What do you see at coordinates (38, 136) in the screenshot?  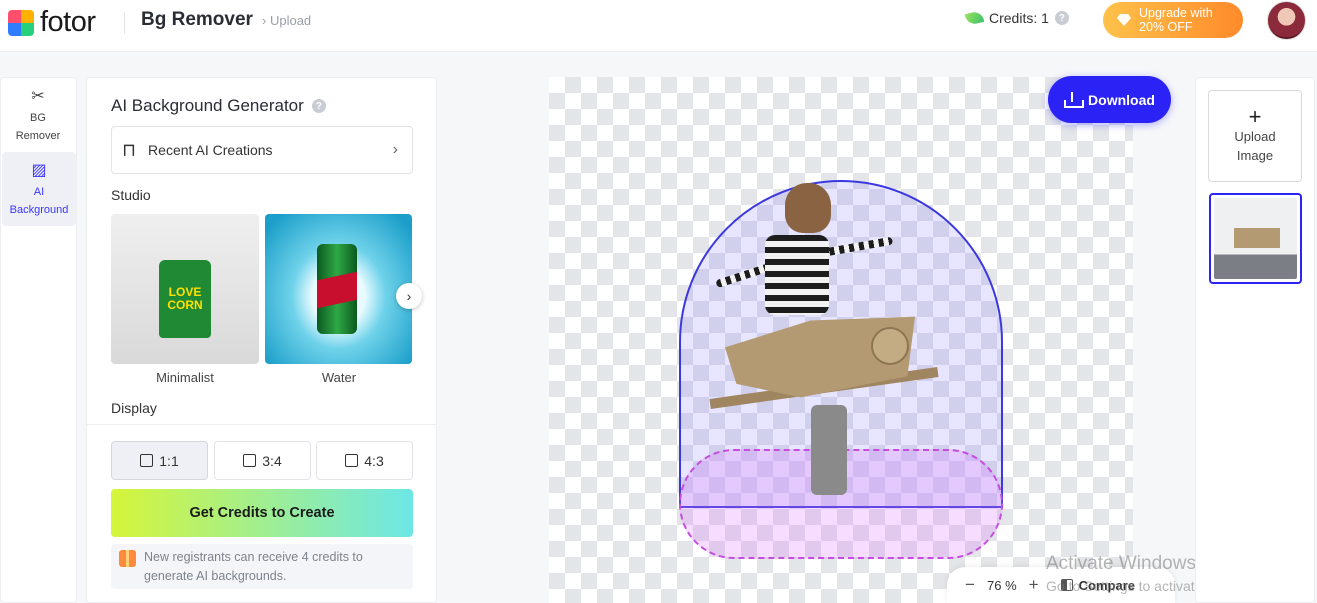 I see `rail-label-line2: Remover` at bounding box center [38, 136].